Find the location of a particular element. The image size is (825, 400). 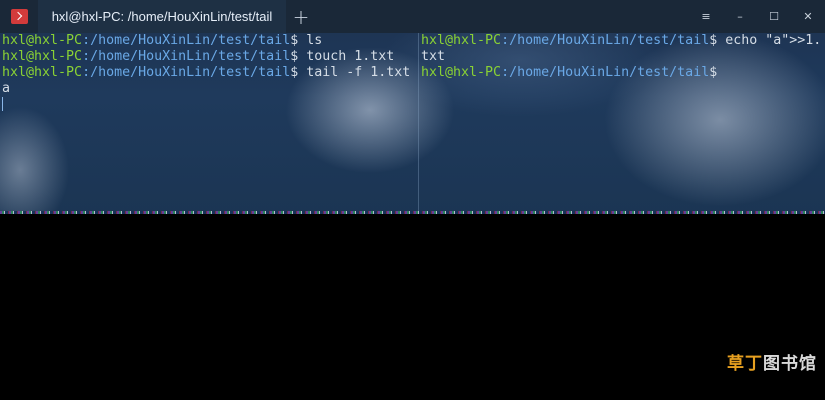

command-text: ls is located at coordinates (314, 40).